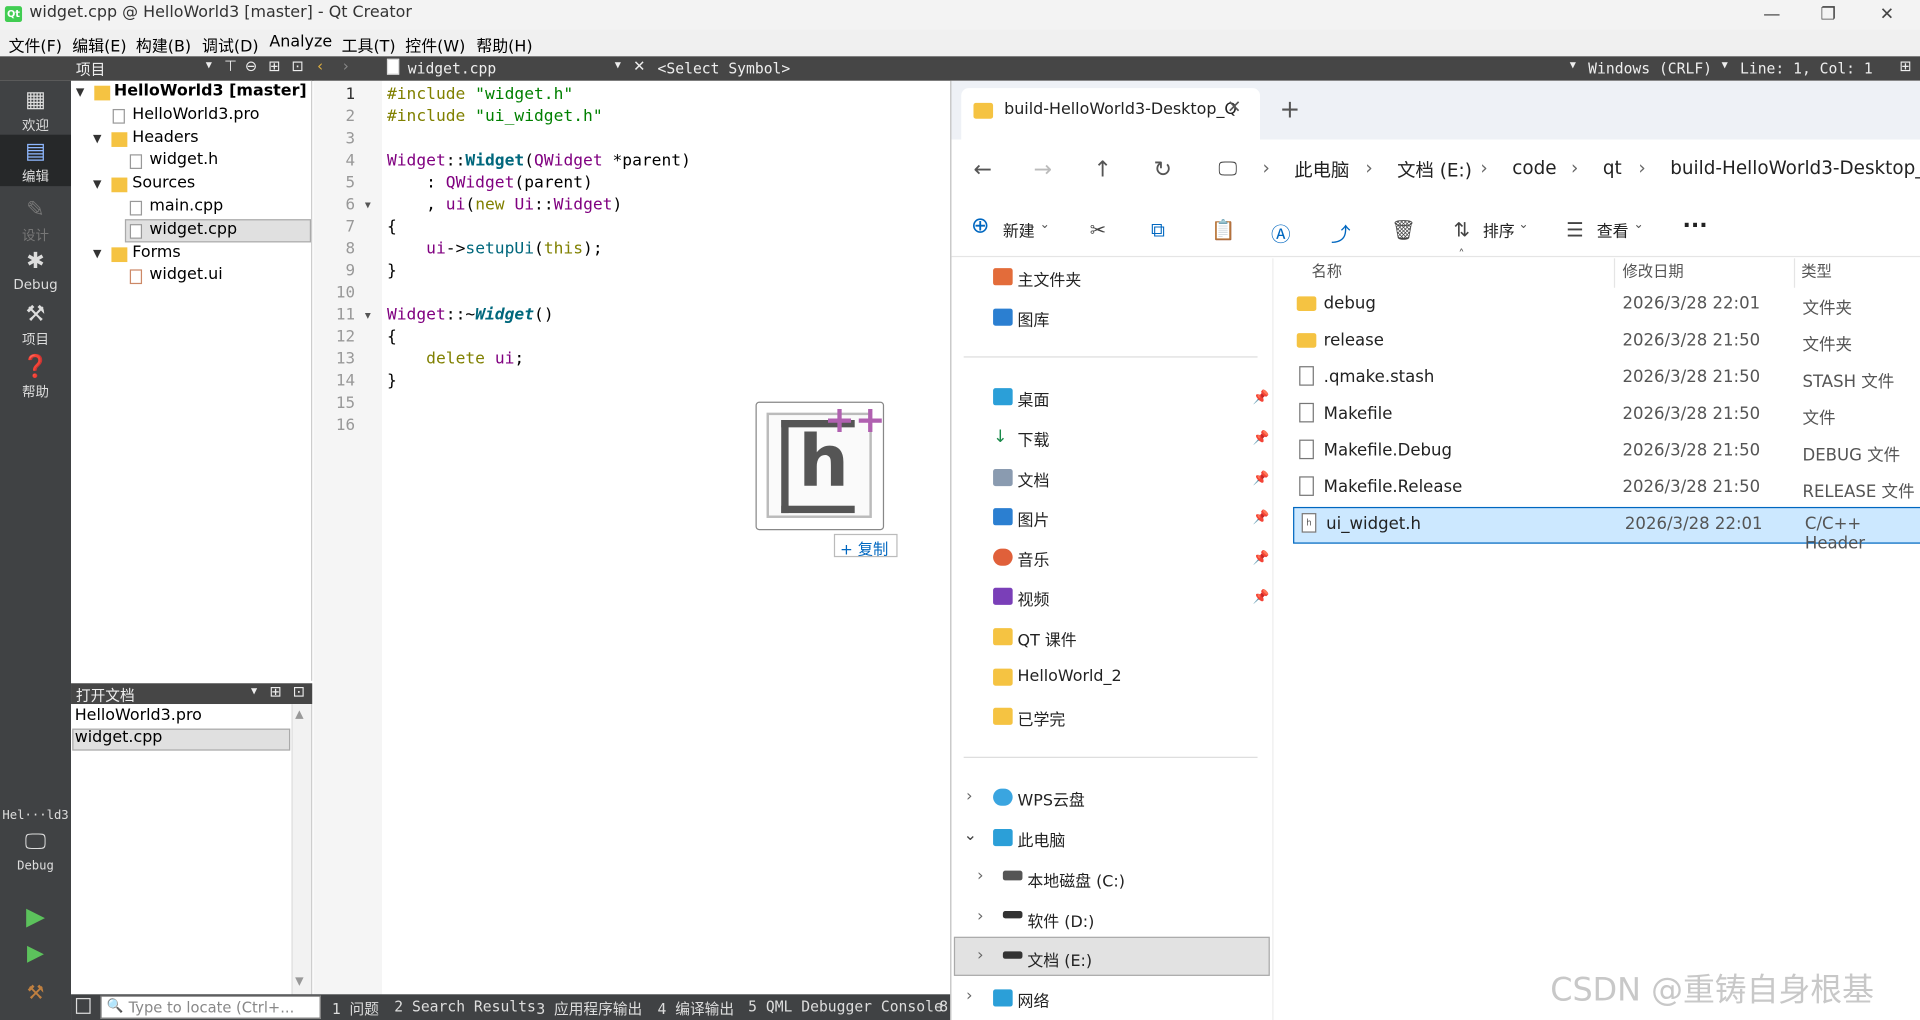  Describe the element at coordinates (35, 992) in the screenshot. I see `build-hammer-icon: ⚒` at that location.